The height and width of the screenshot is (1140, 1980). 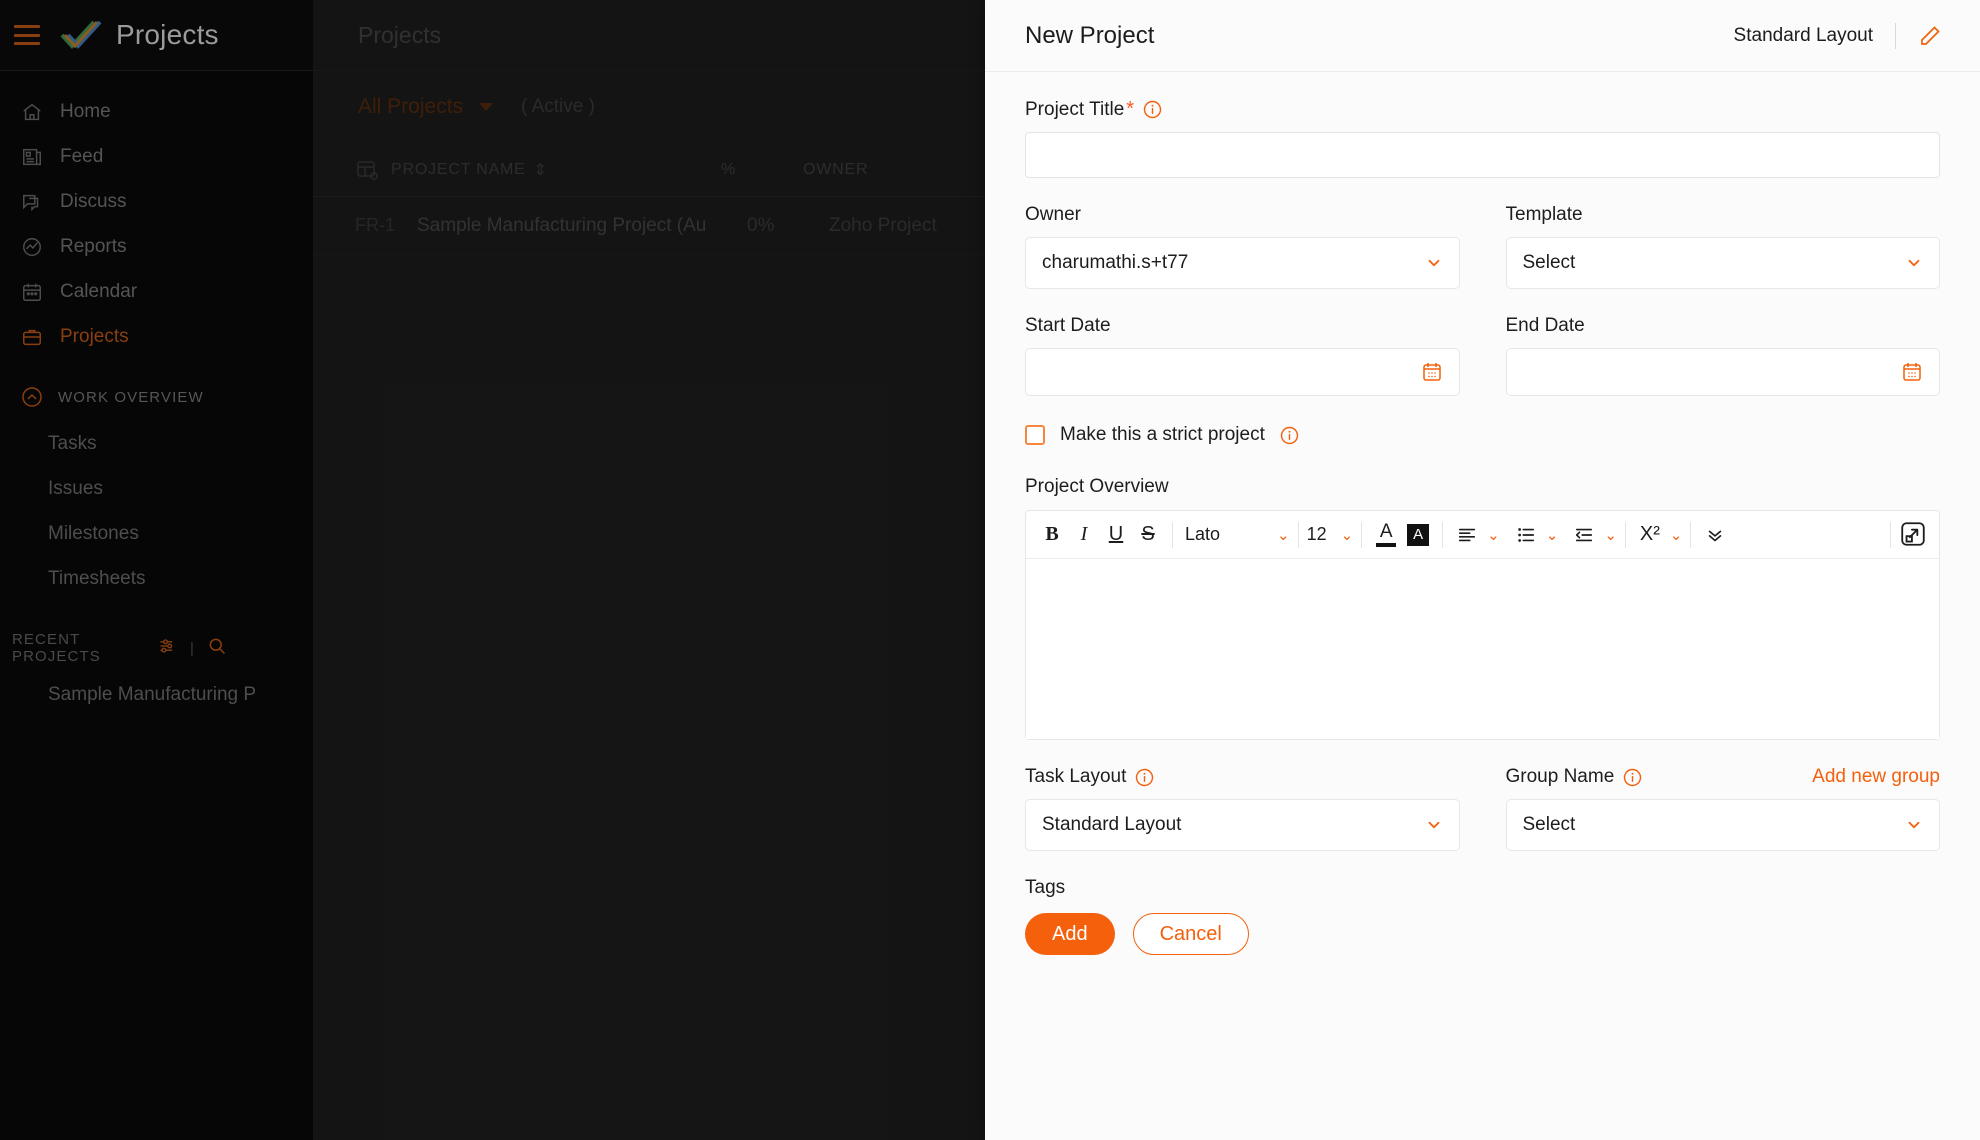 What do you see at coordinates (82, 156) in the screenshot?
I see `sidebar-item-label: Feed` at bounding box center [82, 156].